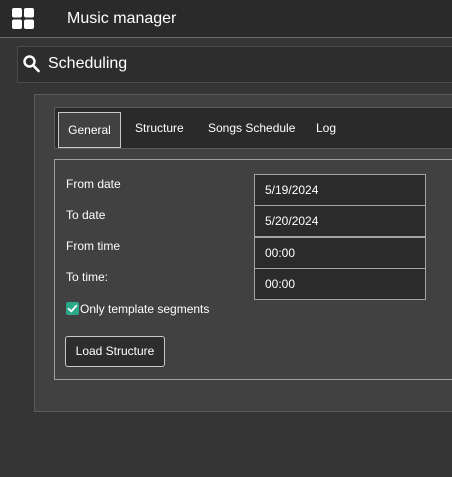  I want to click on load-structure-button: Load Structure, so click(115, 351).